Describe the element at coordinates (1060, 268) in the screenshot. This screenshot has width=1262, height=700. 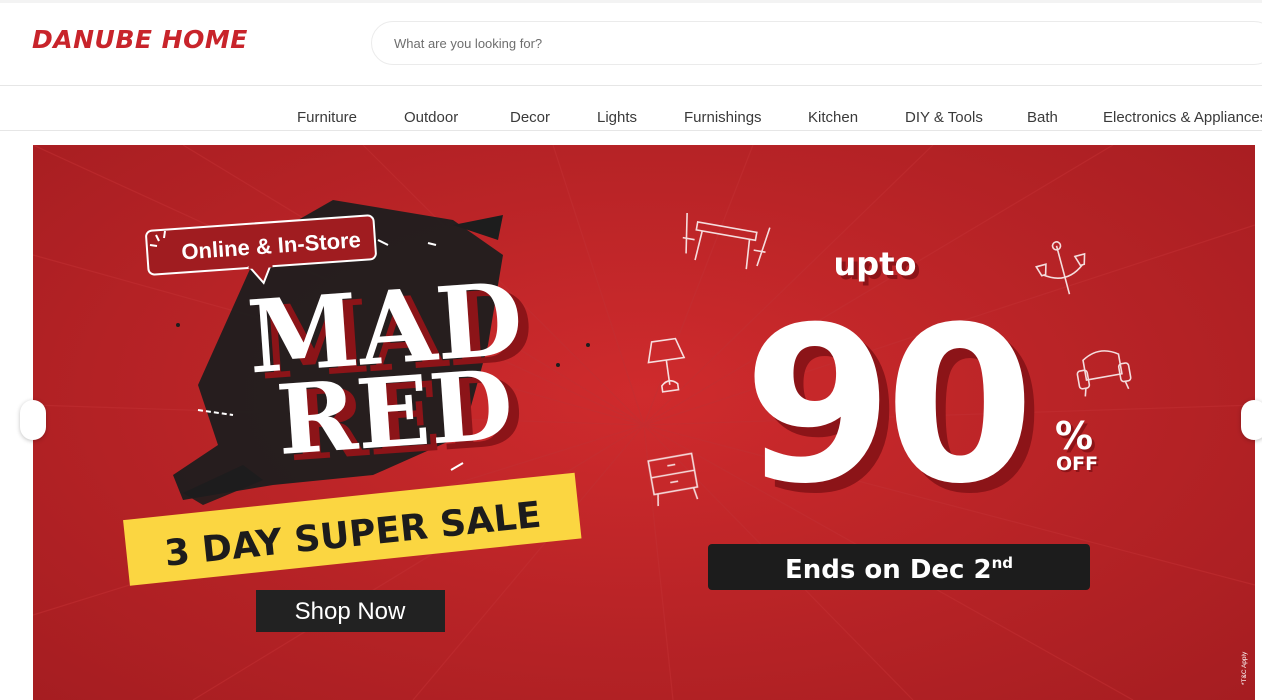
I see `chandelier-icon` at that location.